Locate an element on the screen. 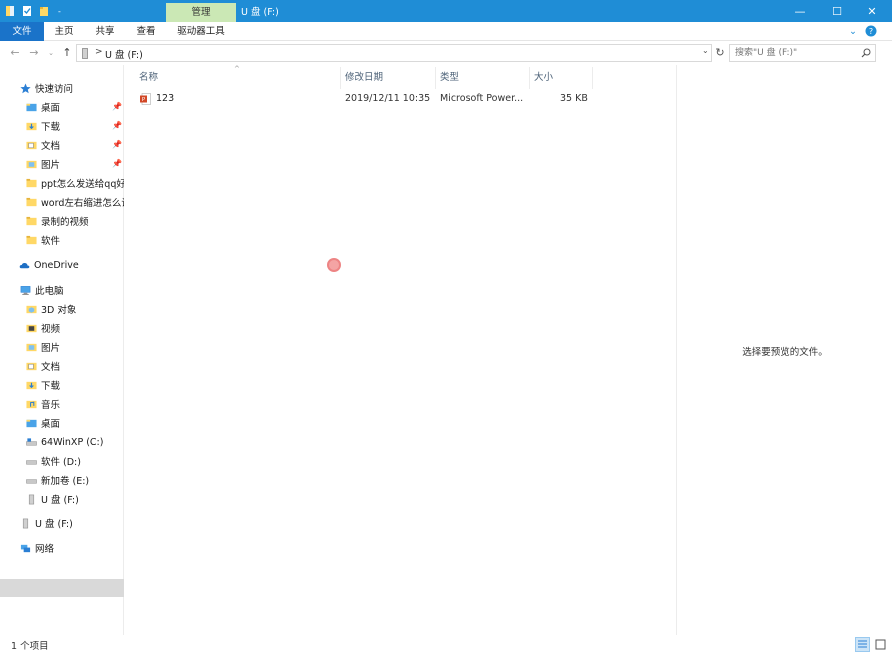  network-icon is located at coordinates (25, 548).